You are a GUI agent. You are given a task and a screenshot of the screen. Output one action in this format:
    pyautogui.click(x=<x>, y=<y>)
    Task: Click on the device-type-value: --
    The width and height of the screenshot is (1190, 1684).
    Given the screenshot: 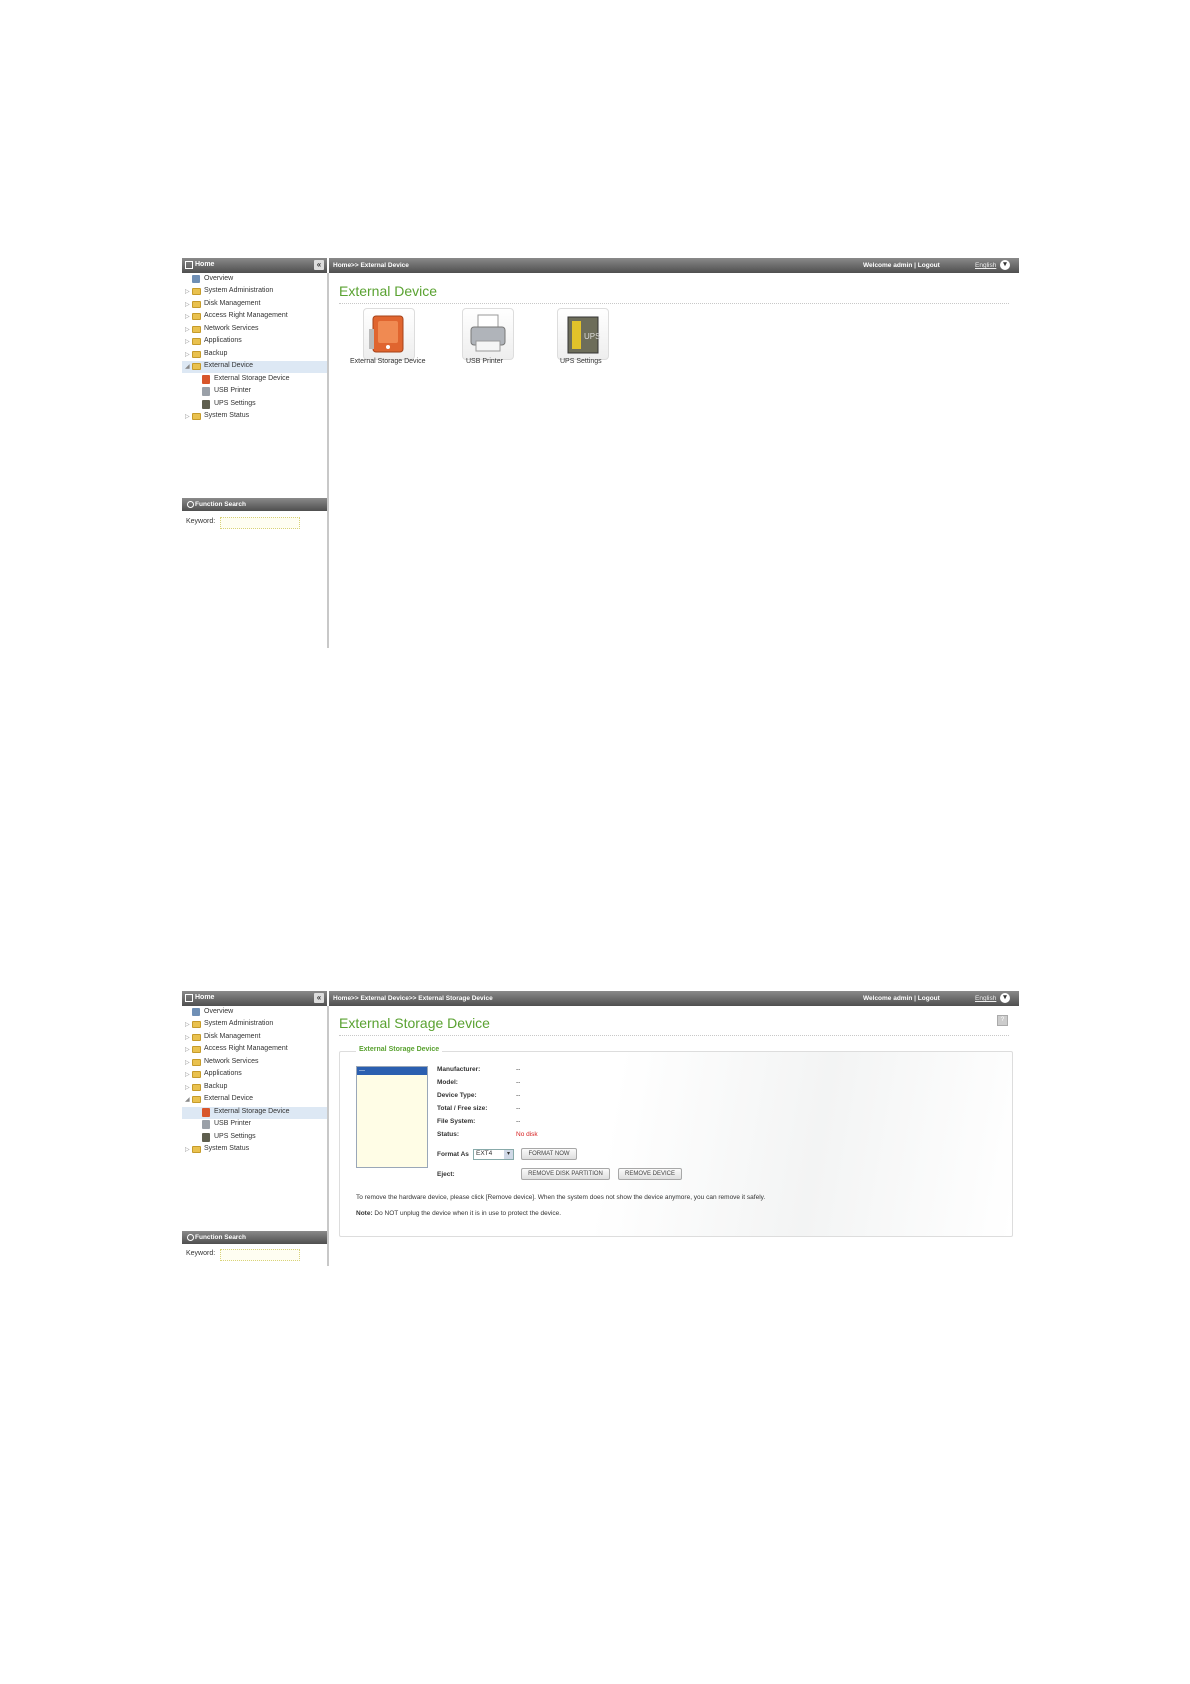 What is the action you would take?
    pyautogui.click(x=518, y=1095)
    